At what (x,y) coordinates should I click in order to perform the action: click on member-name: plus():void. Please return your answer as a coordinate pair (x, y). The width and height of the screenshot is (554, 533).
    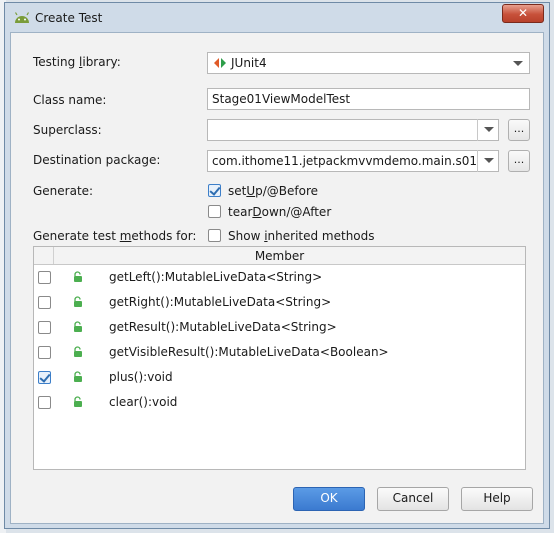
    Looking at the image, I should click on (141, 377).